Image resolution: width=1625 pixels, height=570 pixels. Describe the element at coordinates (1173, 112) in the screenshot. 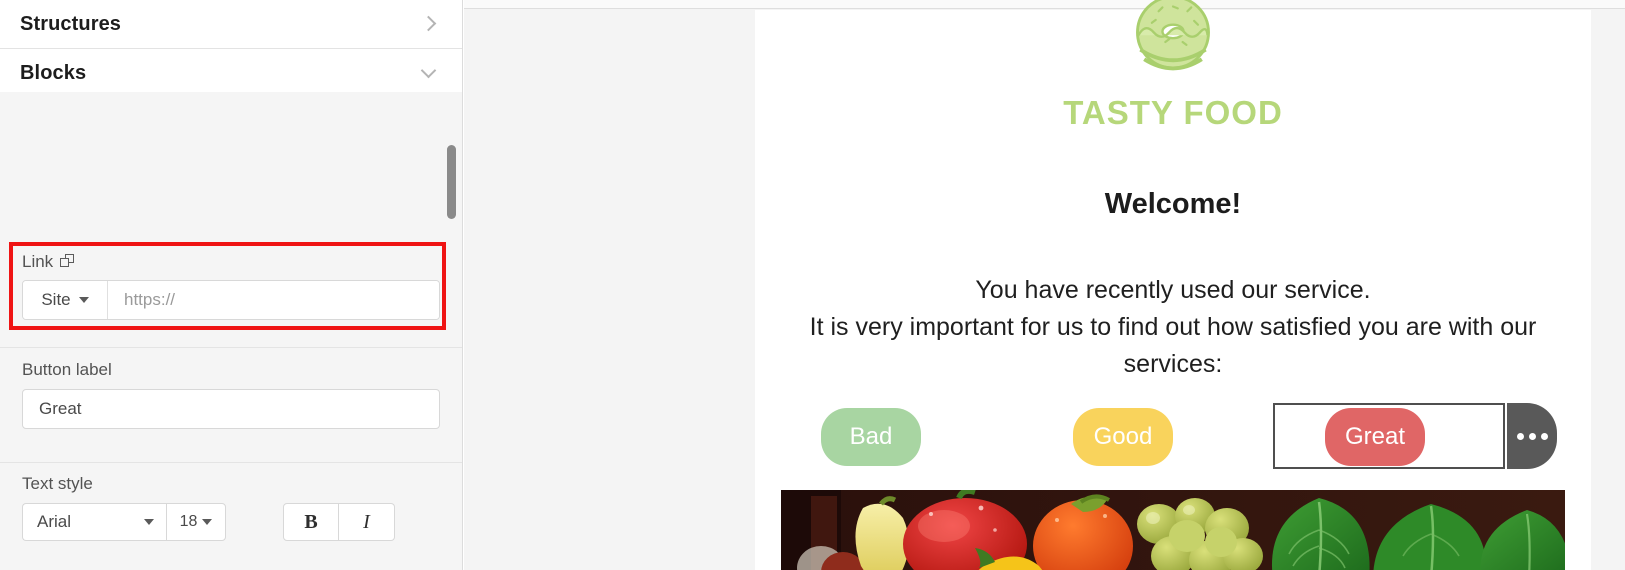

I see `brand-name: TASTY FOOD` at that location.